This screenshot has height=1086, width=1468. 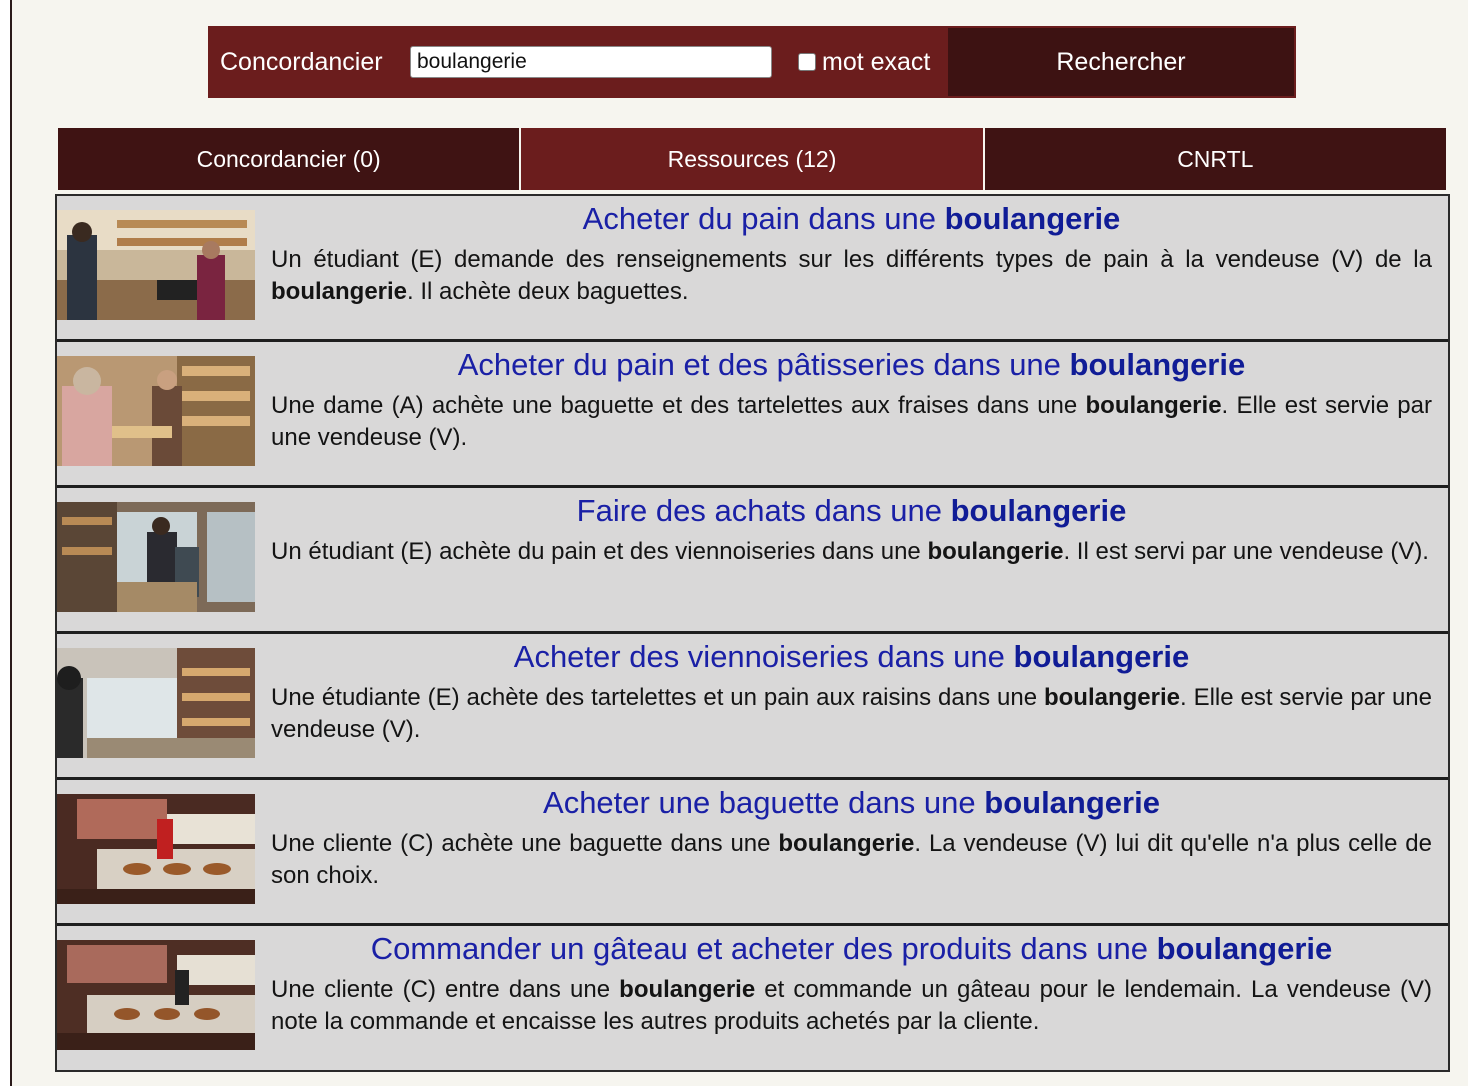 What do you see at coordinates (851, 219) in the screenshot?
I see `result-title-link: Acheter du pain dans une boulangerie` at bounding box center [851, 219].